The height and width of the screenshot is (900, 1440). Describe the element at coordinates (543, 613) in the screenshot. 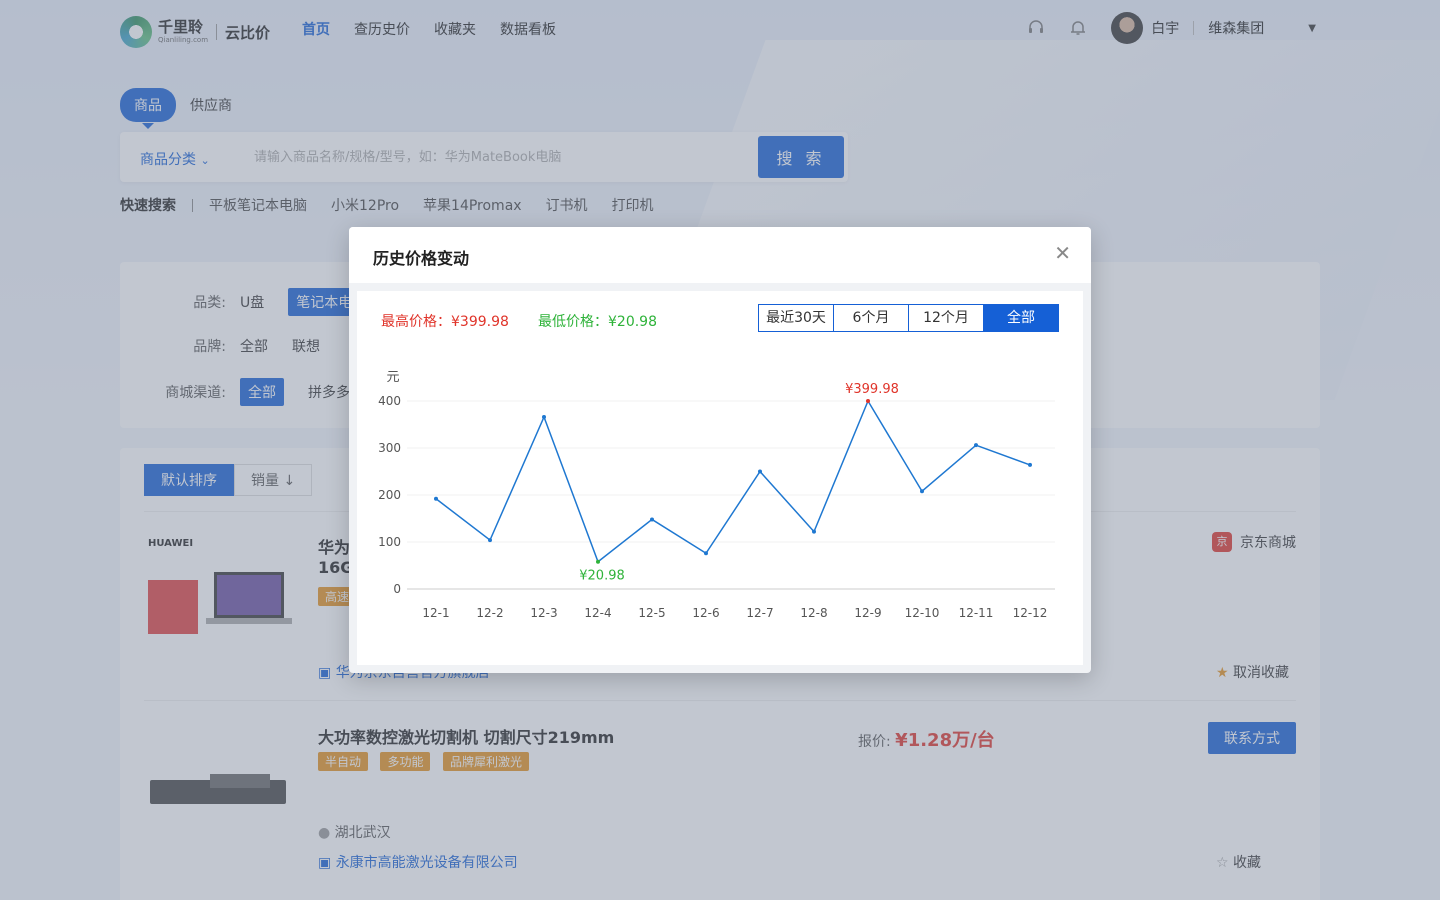

I see `x-tick-label: 12-3` at that location.